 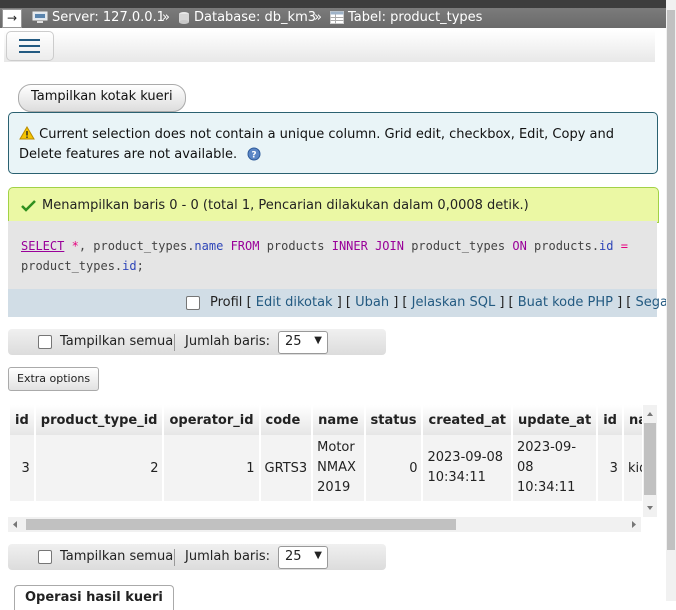 What do you see at coordinates (40, 17) in the screenshot?
I see `server-icon` at bounding box center [40, 17].